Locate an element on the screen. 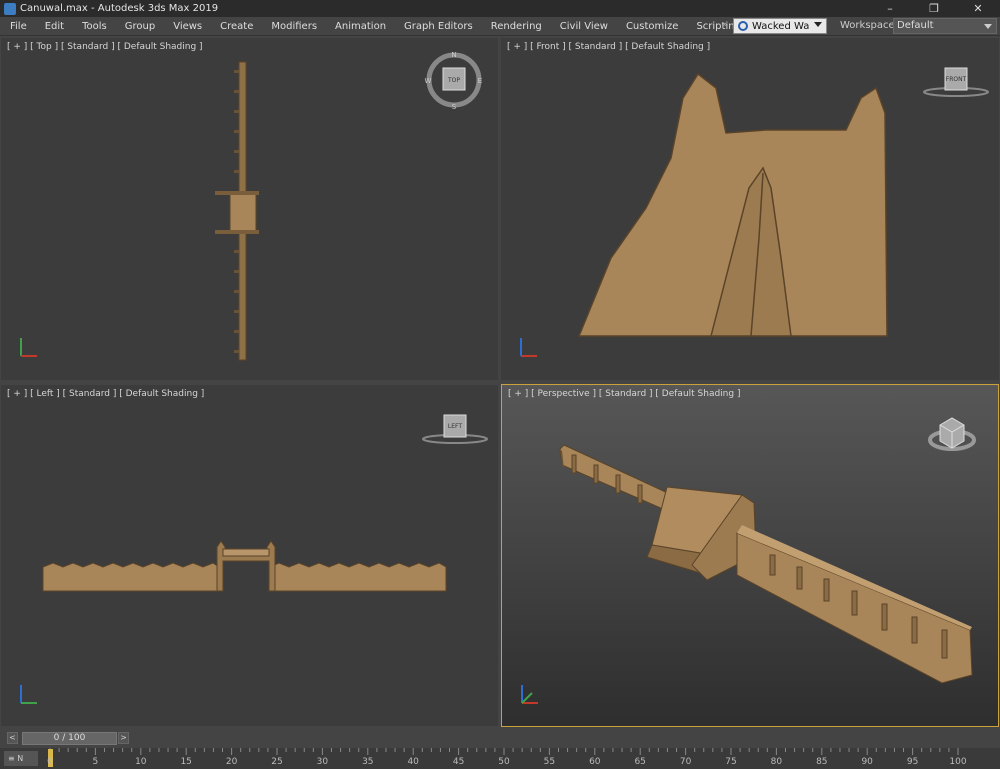  viewcube-label: LEFT is located at coordinates (455, 426).